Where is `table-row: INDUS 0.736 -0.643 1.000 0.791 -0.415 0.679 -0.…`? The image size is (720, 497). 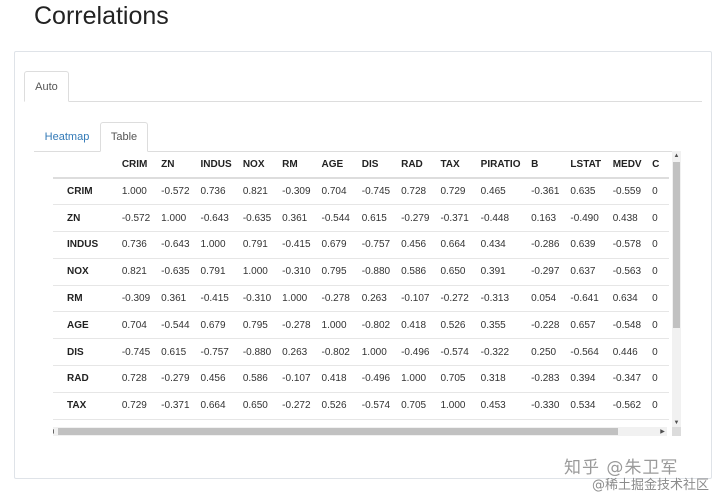 table-row: INDUS 0.736 -0.643 1.000 0.791 -0.415 0.679 -0.… is located at coordinates (361, 245).